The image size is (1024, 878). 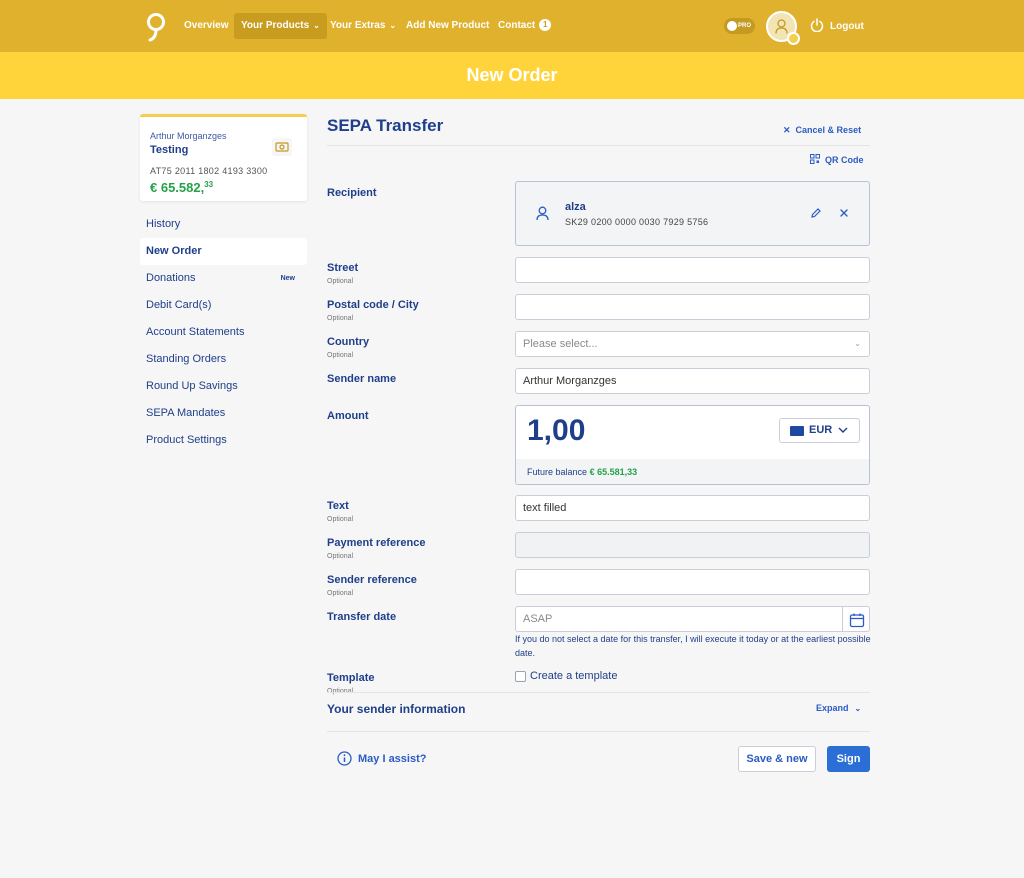 What do you see at coordinates (843, 430) in the screenshot?
I see `chevron-down-icon` at bounding box center [843, 430].